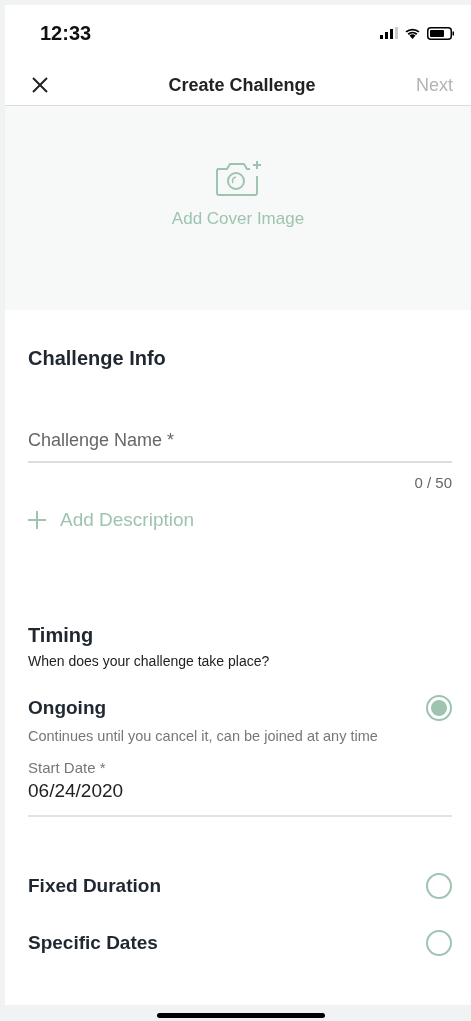  What do you see at coordinates (240, 446) in the screenshot?
I see `challenge-name-field: Challenge Name *` at bounding box center [240, 446].